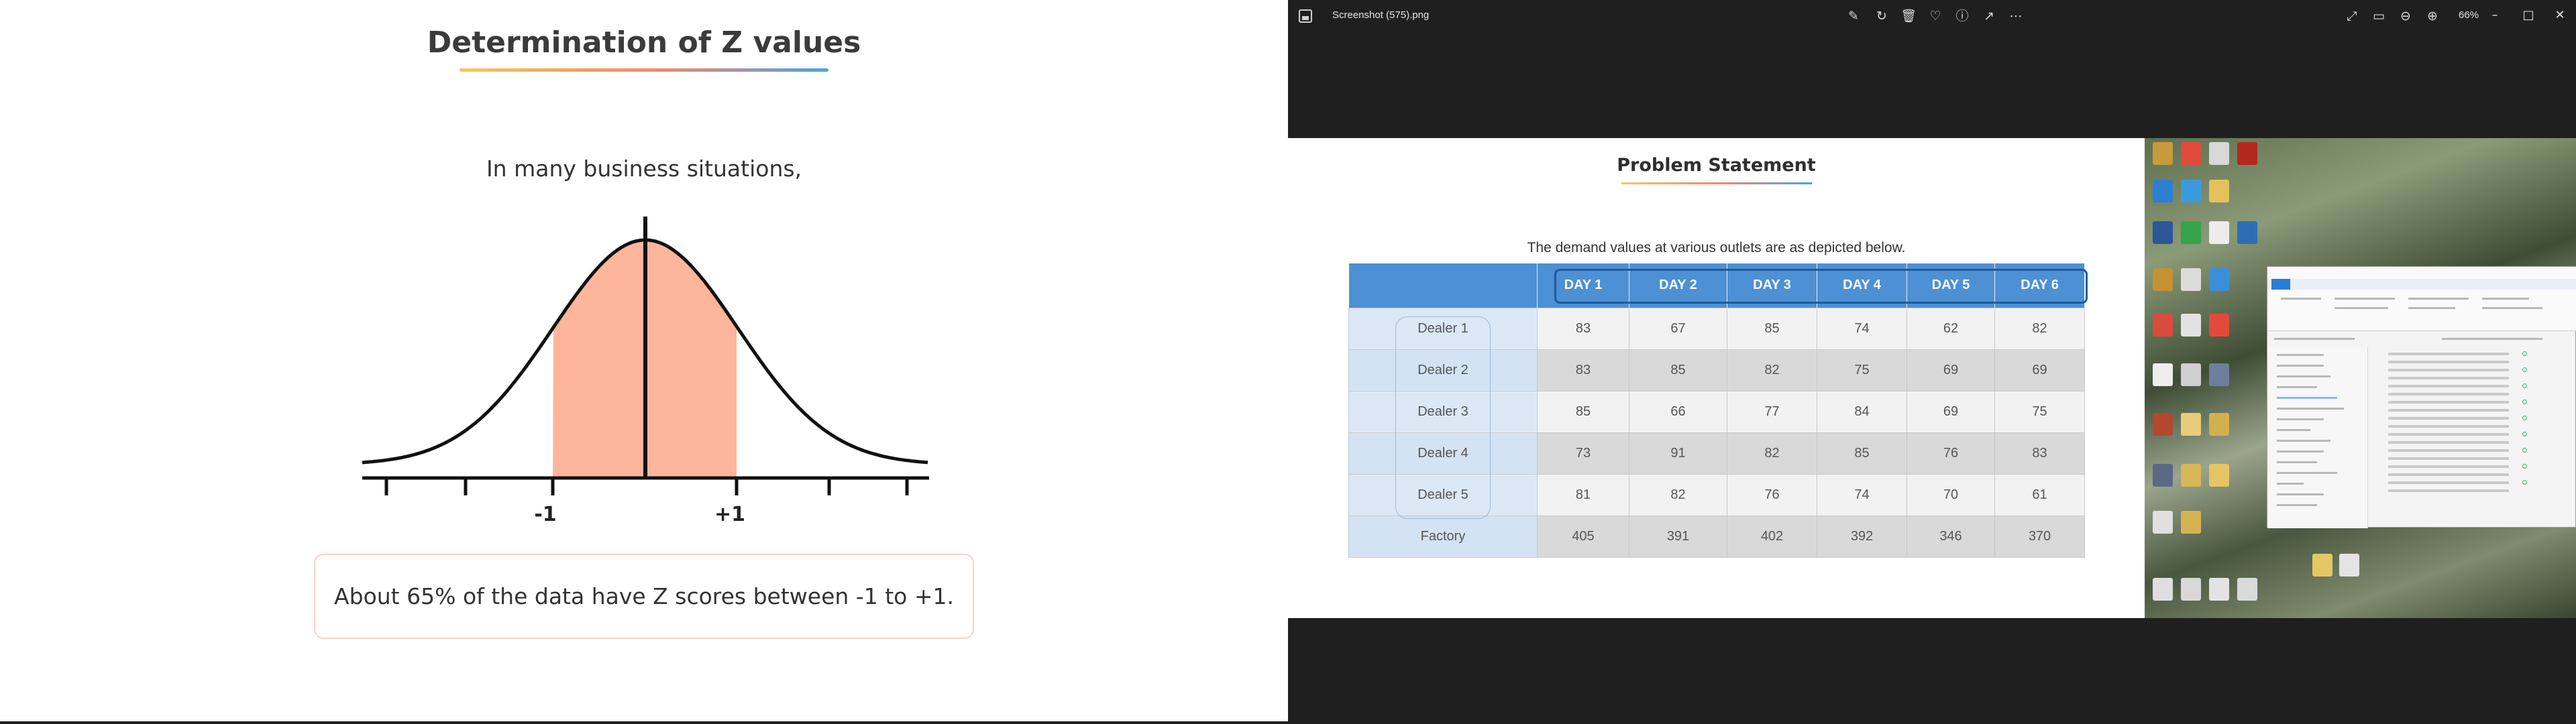 This screenshot has width=2576, height=724. I want to click on table-cell: 391, so click(1678, 536).